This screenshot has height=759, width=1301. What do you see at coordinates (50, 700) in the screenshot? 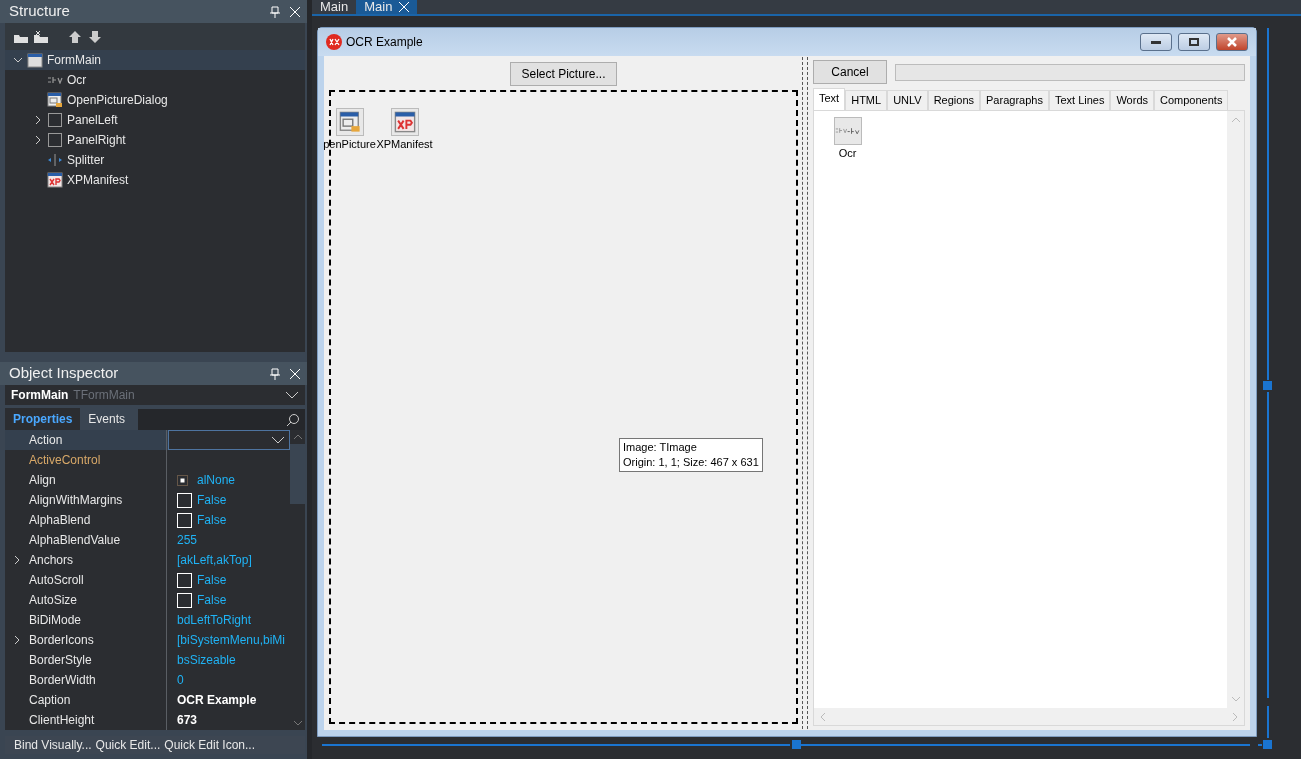
I see `property-name: Caption` at bounding box center [50, 700].